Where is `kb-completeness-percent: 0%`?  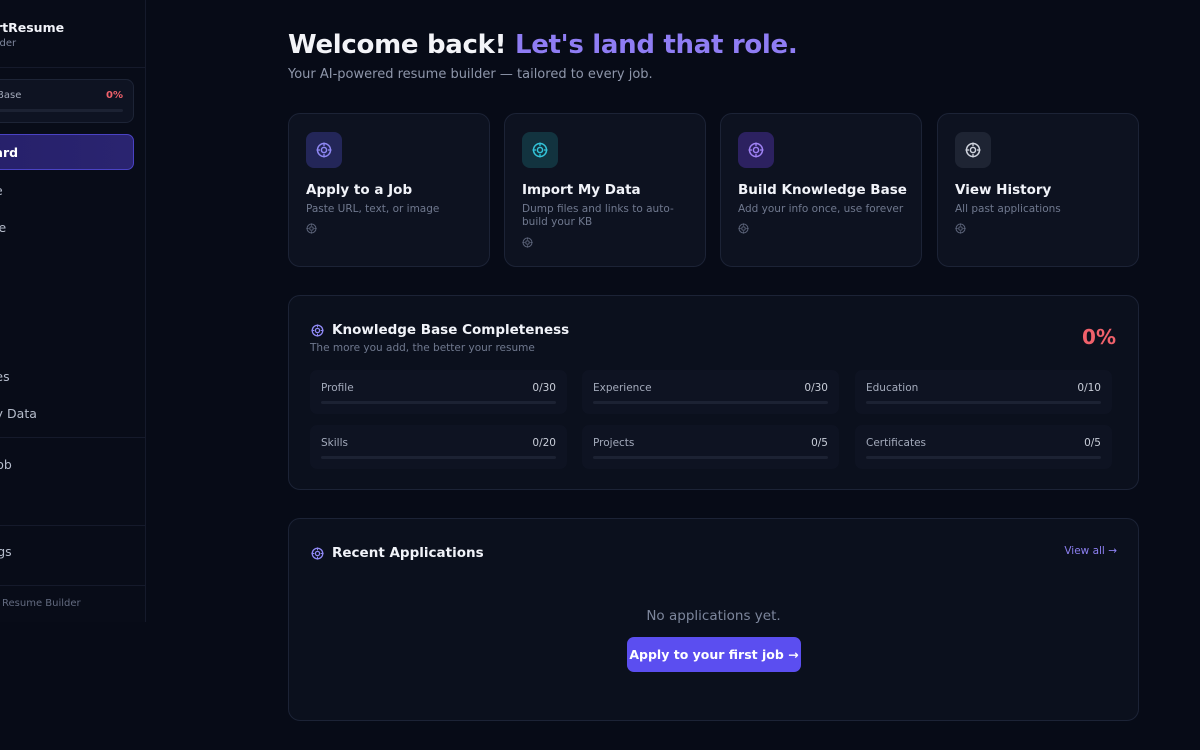 kb-completeness-percent: 0% is located at coordinates (1099, 337).